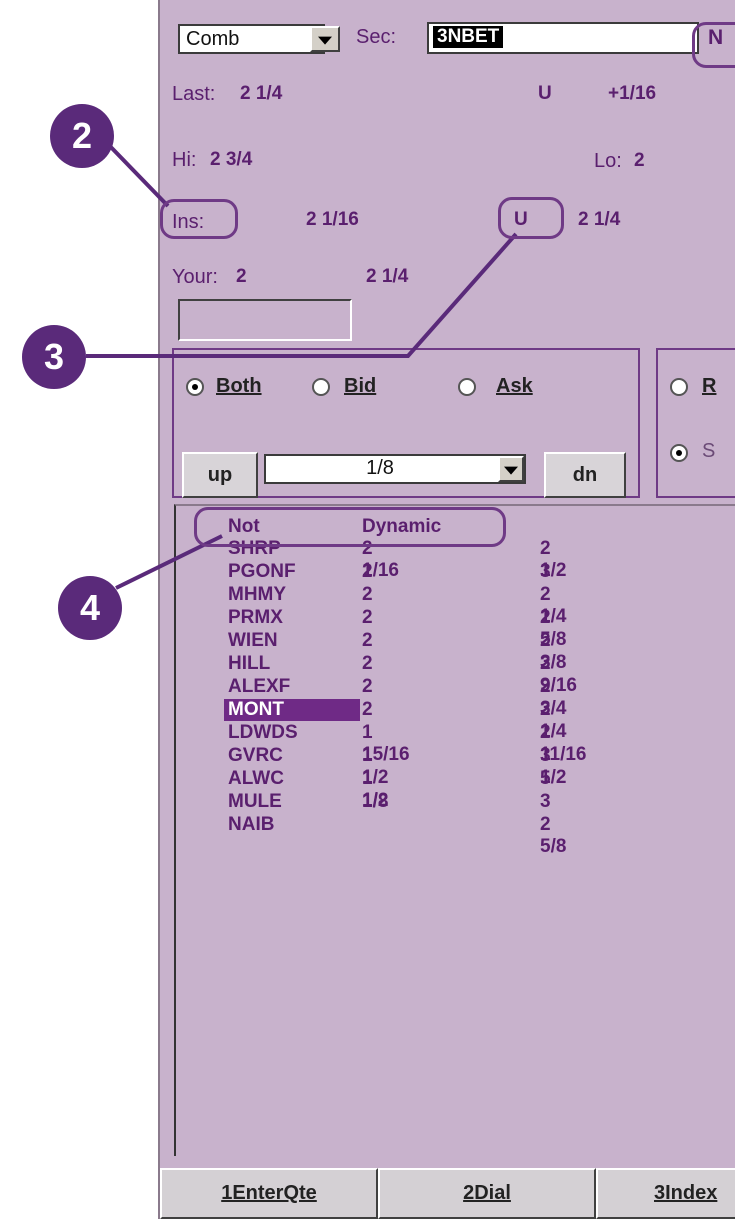 Image resolution: width=735 pixels, height=1219 pixels. What do you see at coordinates (194, 94) in the screenshot?
I see `last-label: Last:` at bounding box center [194, 94].